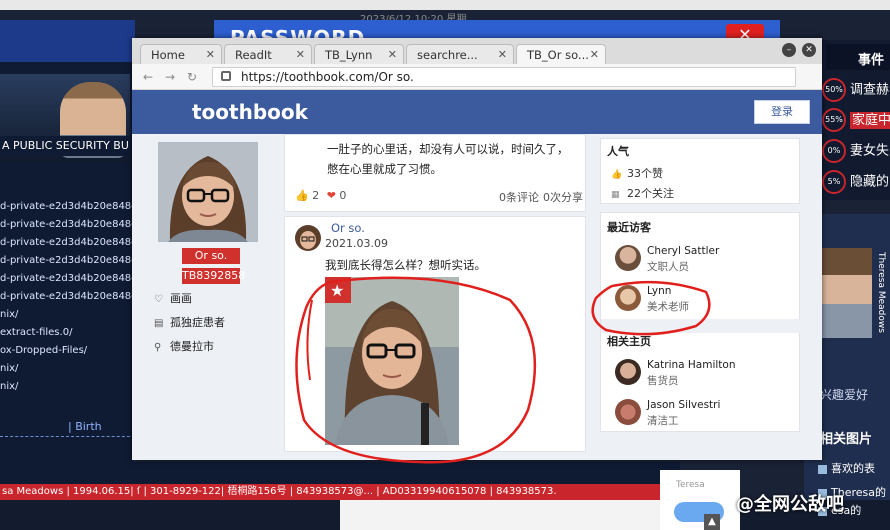 The height and width of the screenshot is (530, 890). I want to click on dashed-divider, so click(67, 436).